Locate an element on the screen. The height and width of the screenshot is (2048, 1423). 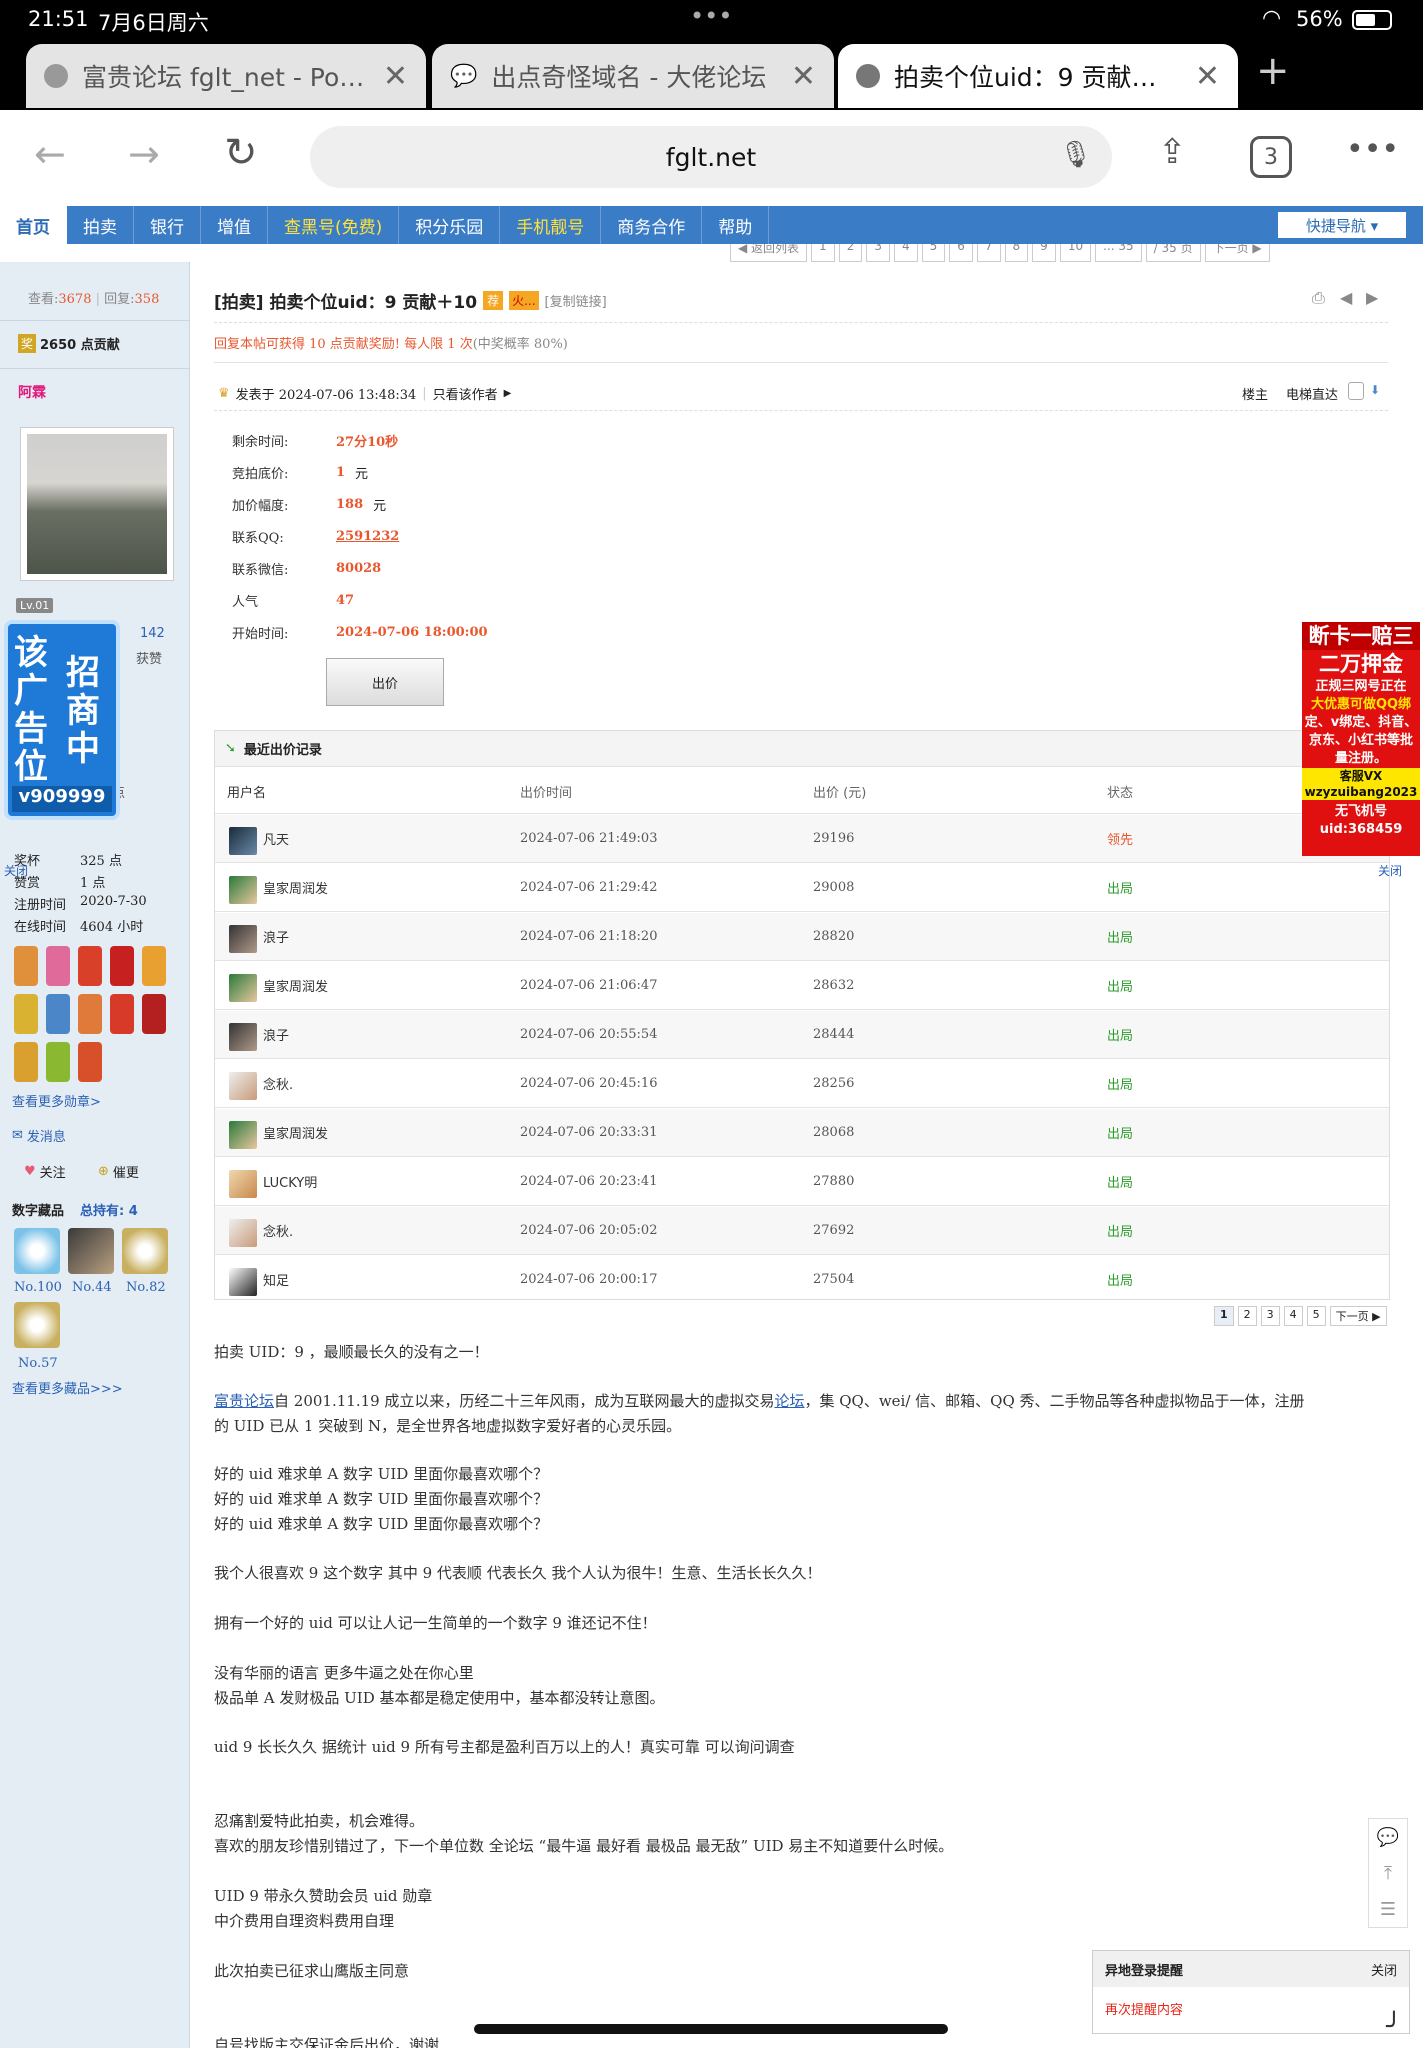
login-alert-link: 再次提醒内容 is located at coordinates (1251, 2008).